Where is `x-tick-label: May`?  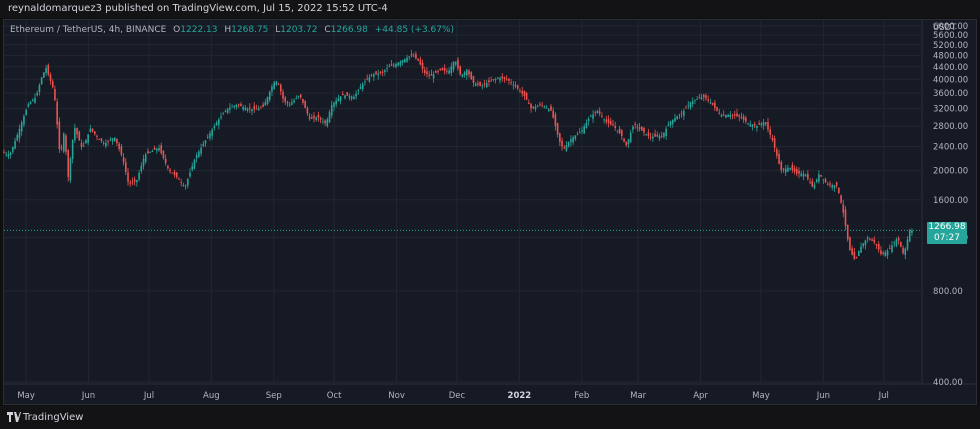
x-tick-label: May is located at coordinates (761, 396).